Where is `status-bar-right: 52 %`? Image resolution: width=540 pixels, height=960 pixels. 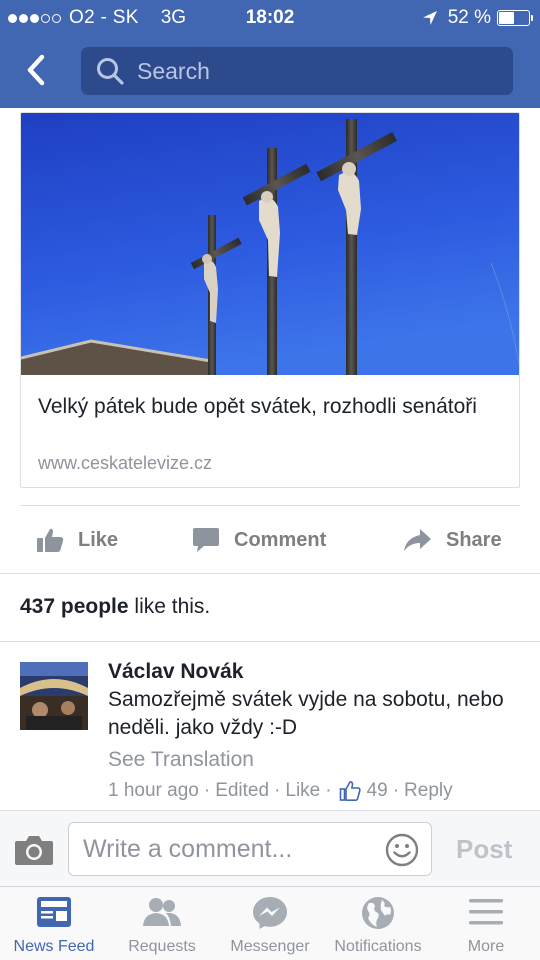 status-bar-right: 52 % is located at coordinates (477, 18).